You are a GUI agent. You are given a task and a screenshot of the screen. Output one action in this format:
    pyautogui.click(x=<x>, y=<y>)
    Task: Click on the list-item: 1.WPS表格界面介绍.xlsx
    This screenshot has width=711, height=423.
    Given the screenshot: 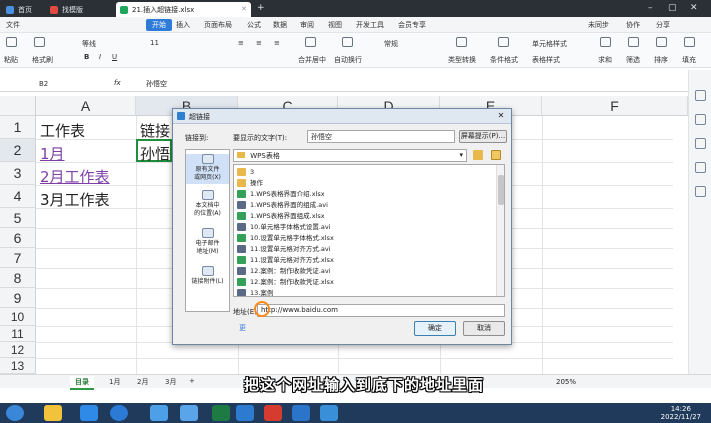 What is the action you would take?
    pyautogui.click(x=281, y=194)
    